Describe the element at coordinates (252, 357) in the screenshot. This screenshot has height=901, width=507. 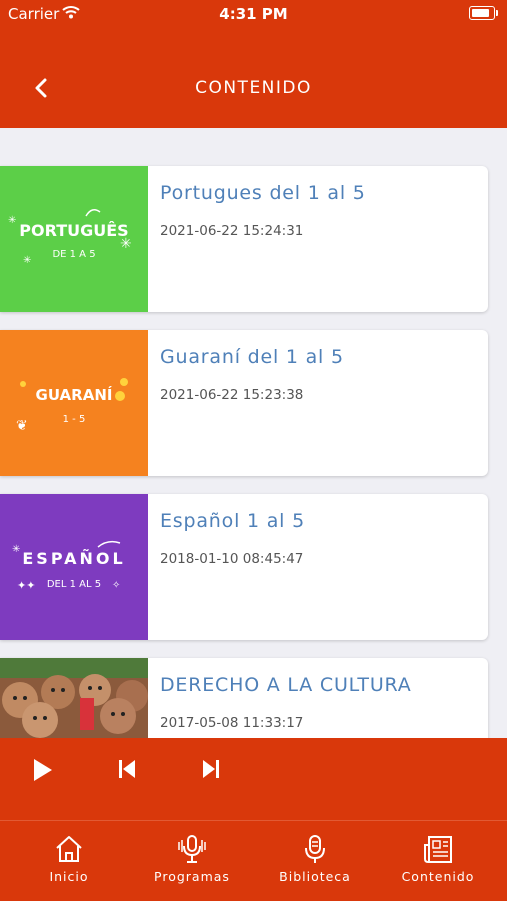
I see `content-title: Guaraní del 1 al 5` at that location.